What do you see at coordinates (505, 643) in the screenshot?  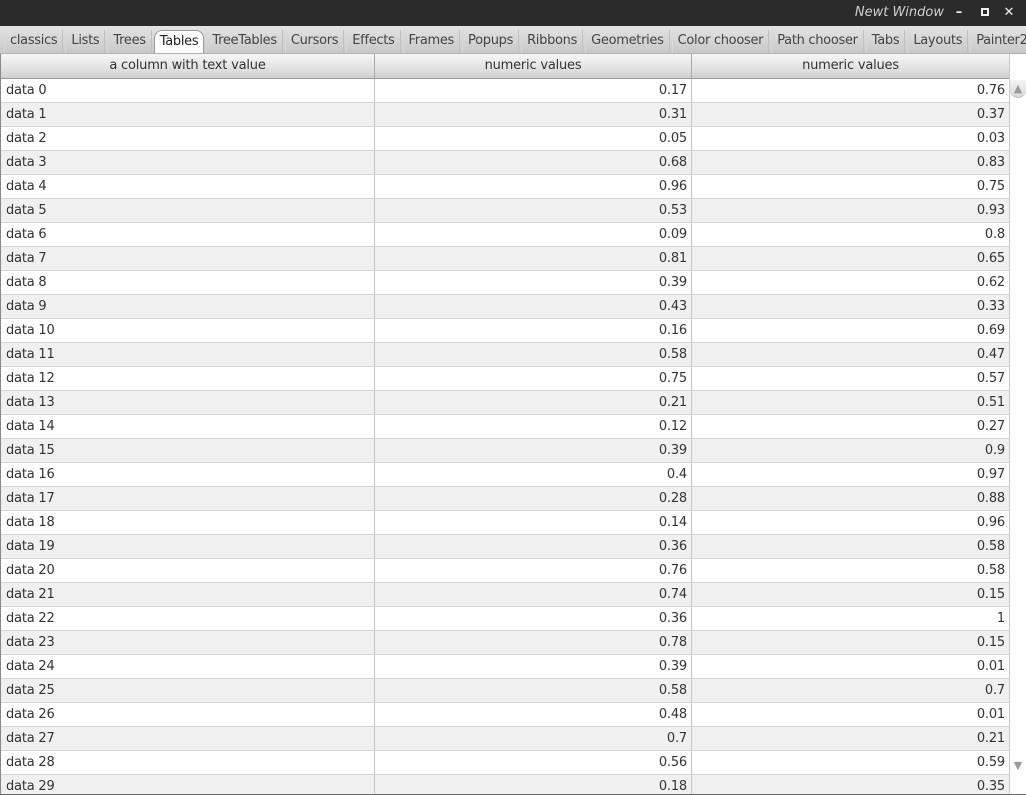 I see `table-row: data 23 0.78 0.15` at bounding box center [505, 643].